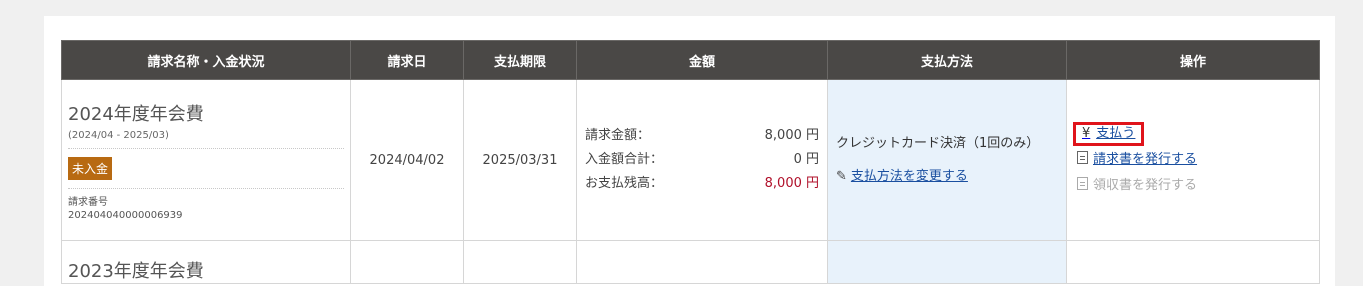 This screenshot has width=1363, height=286. What do you see at coordinates (520, 262) in the screenshot?
I see `due-date` at bounding box center [520, 262].